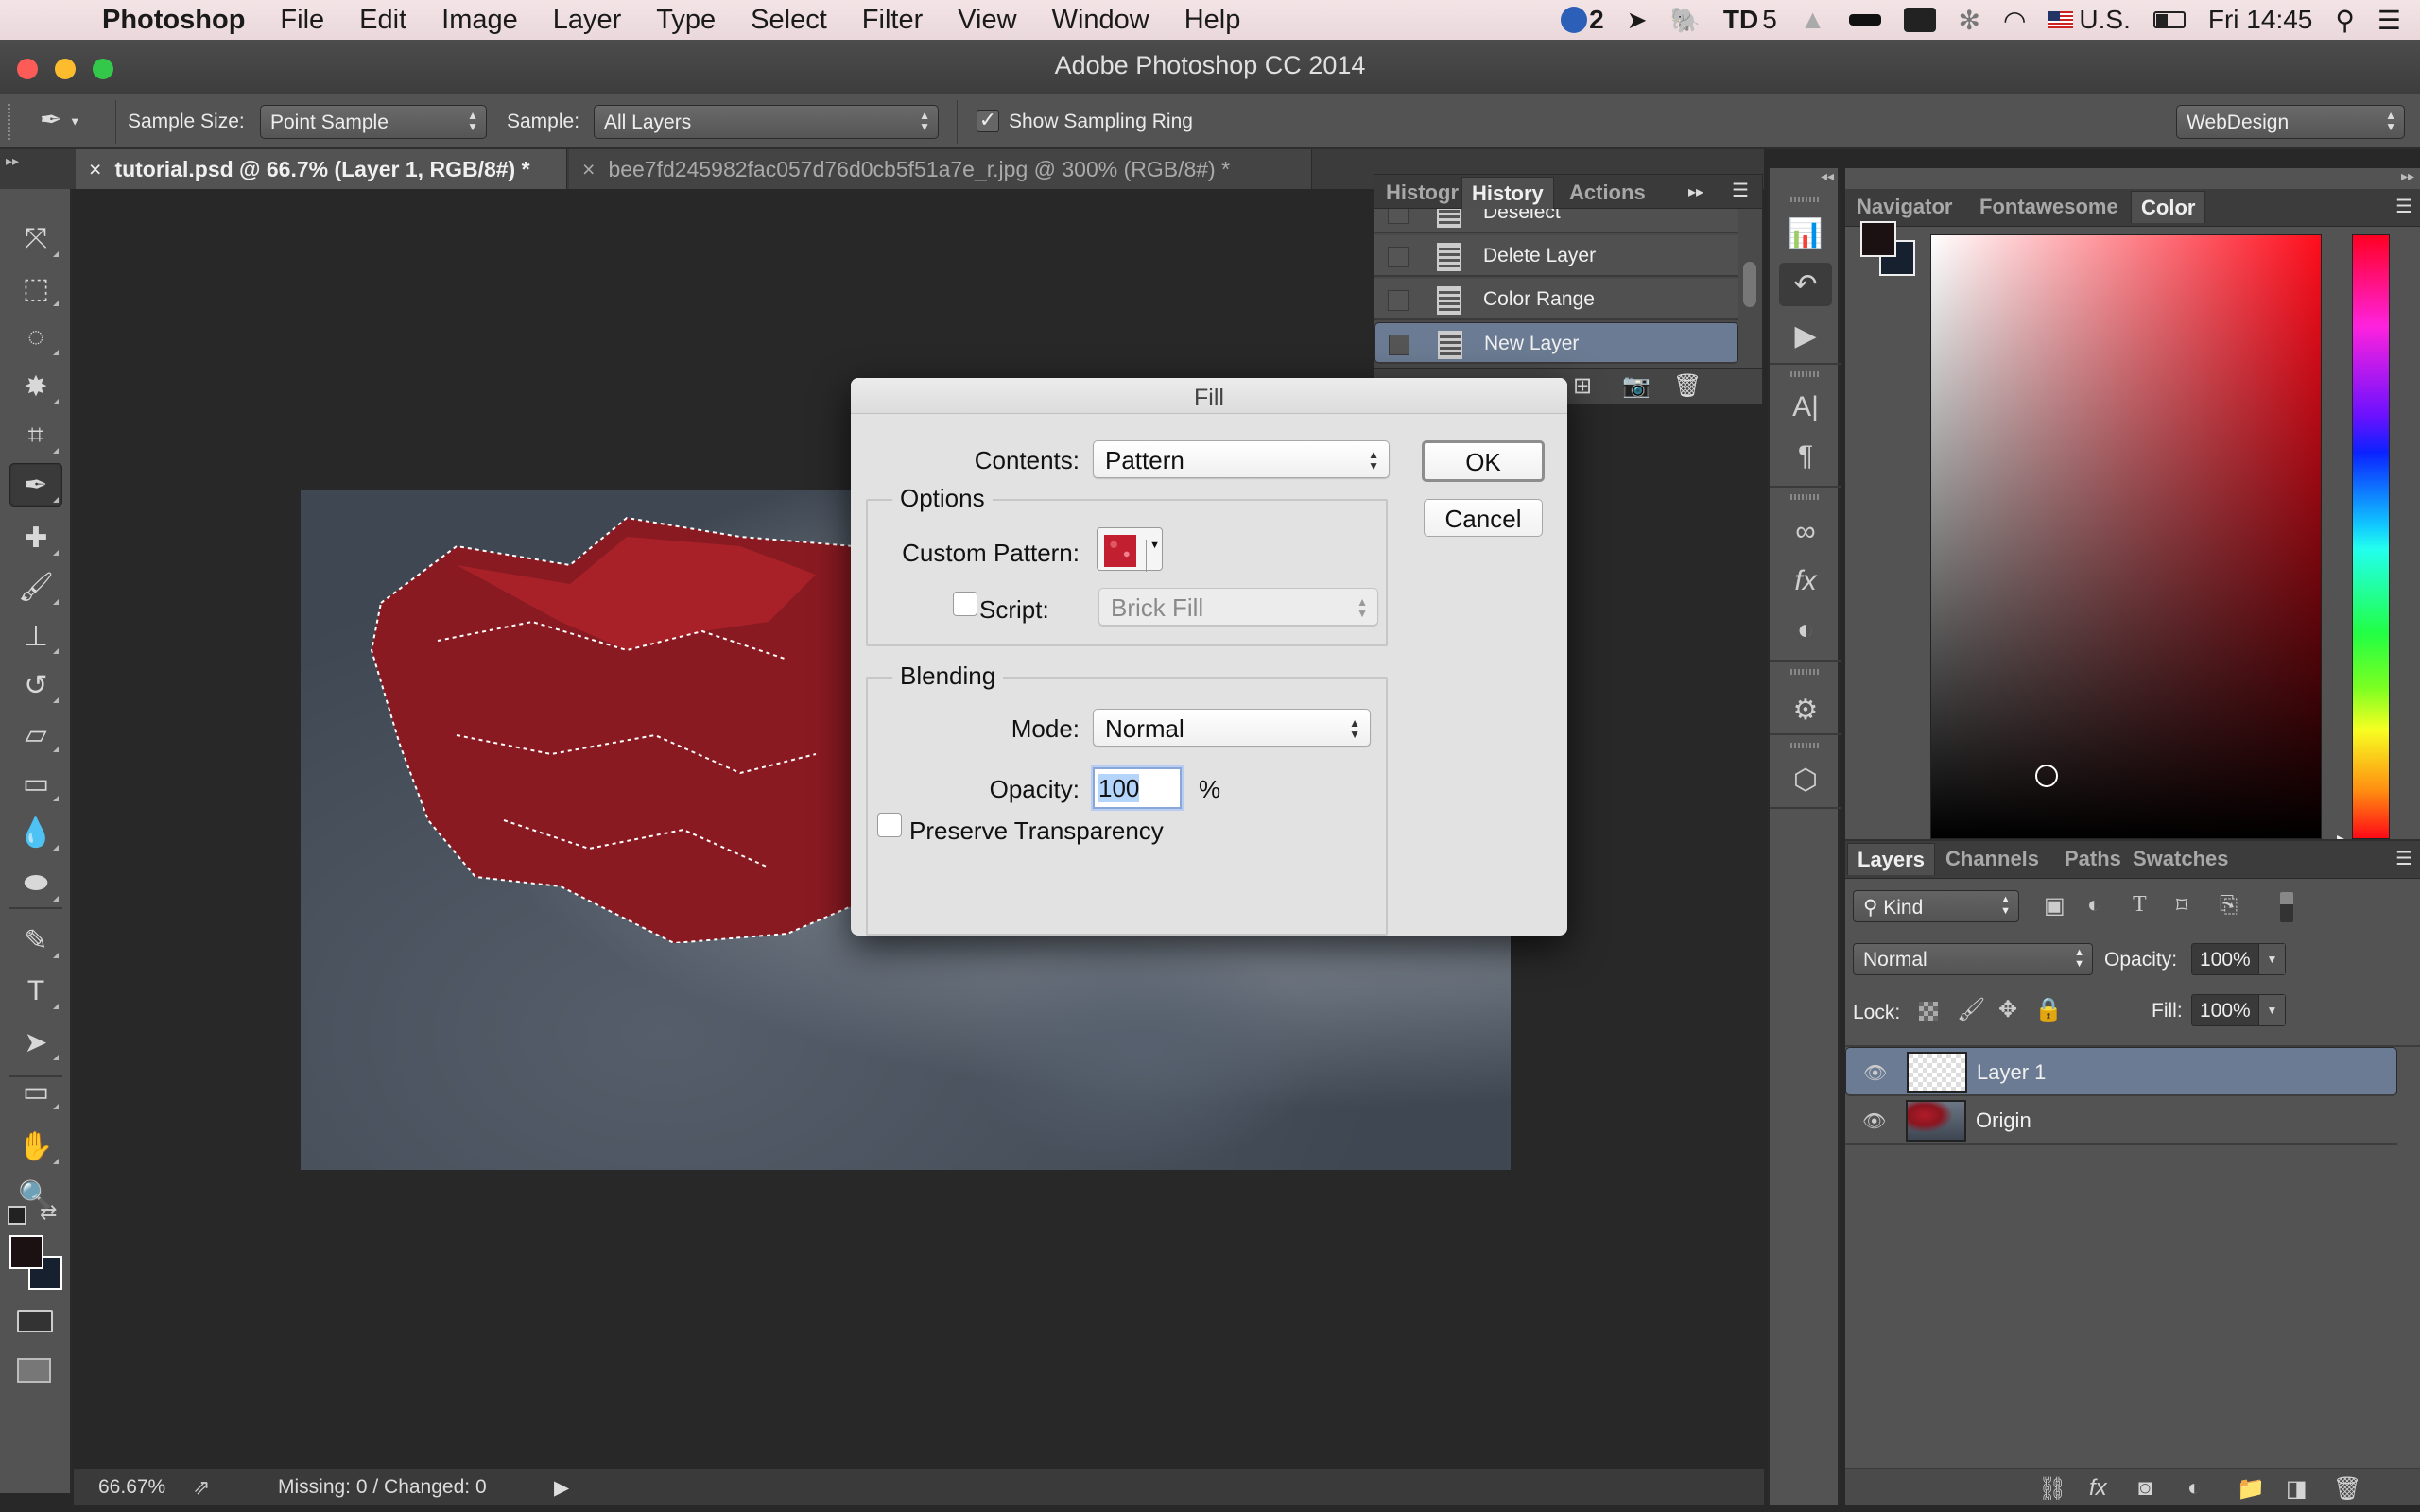 This screenshot has width=2420, height=1512. What do you see at coordinates (2126, 536) in the screenshot?
I see `color-spectrum-field` at bounding box center [2126, 536].